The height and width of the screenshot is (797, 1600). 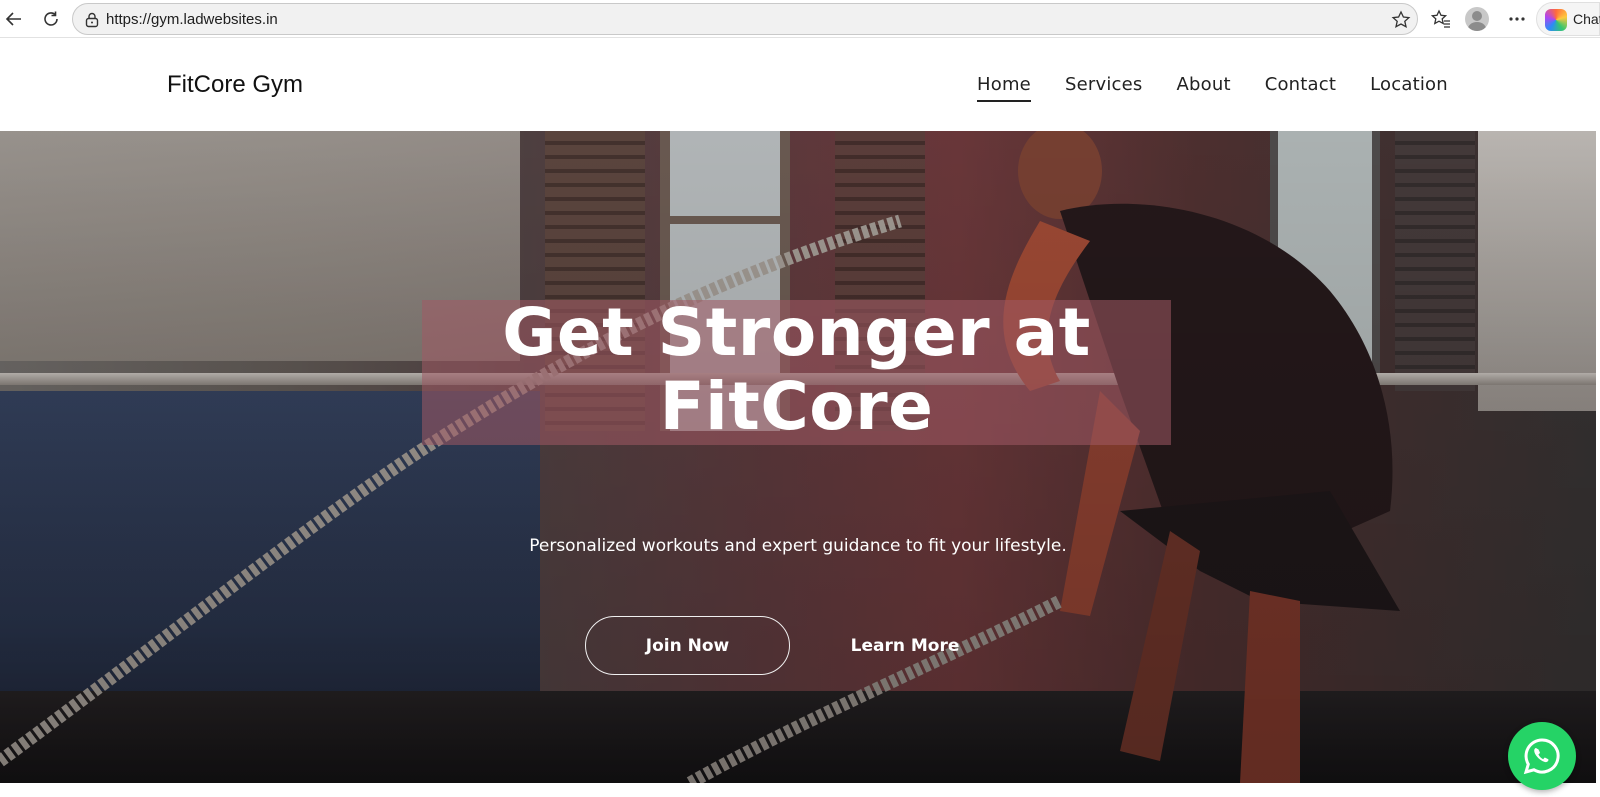 I want to click on copilot-icon, so click(x=1556, y=20).